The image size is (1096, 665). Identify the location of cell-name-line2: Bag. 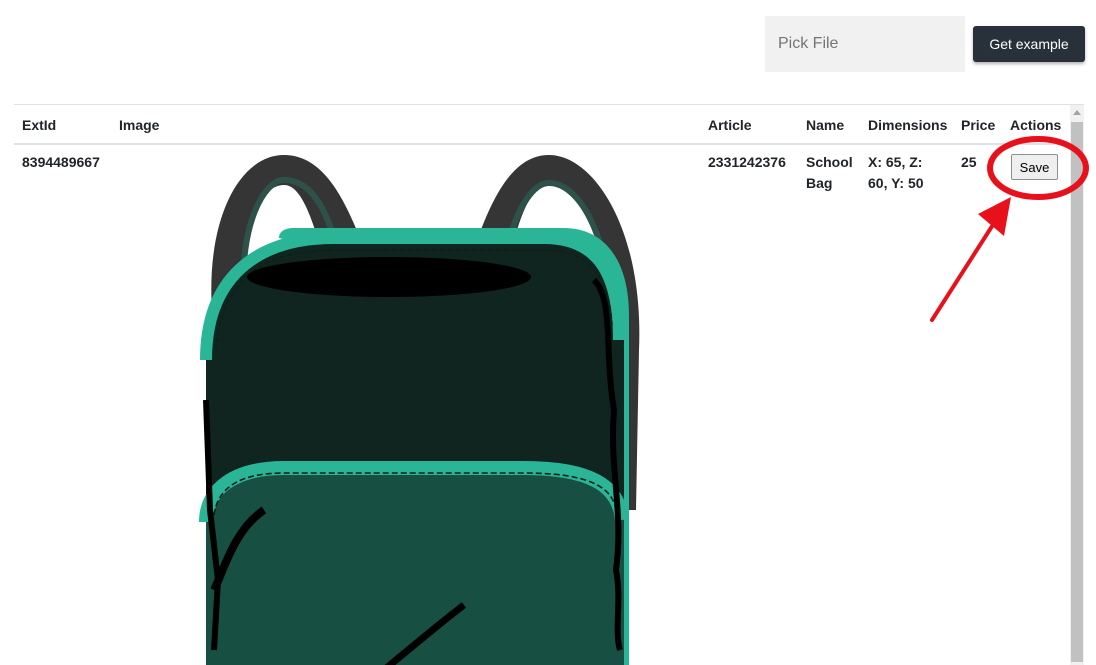
(819, 183).